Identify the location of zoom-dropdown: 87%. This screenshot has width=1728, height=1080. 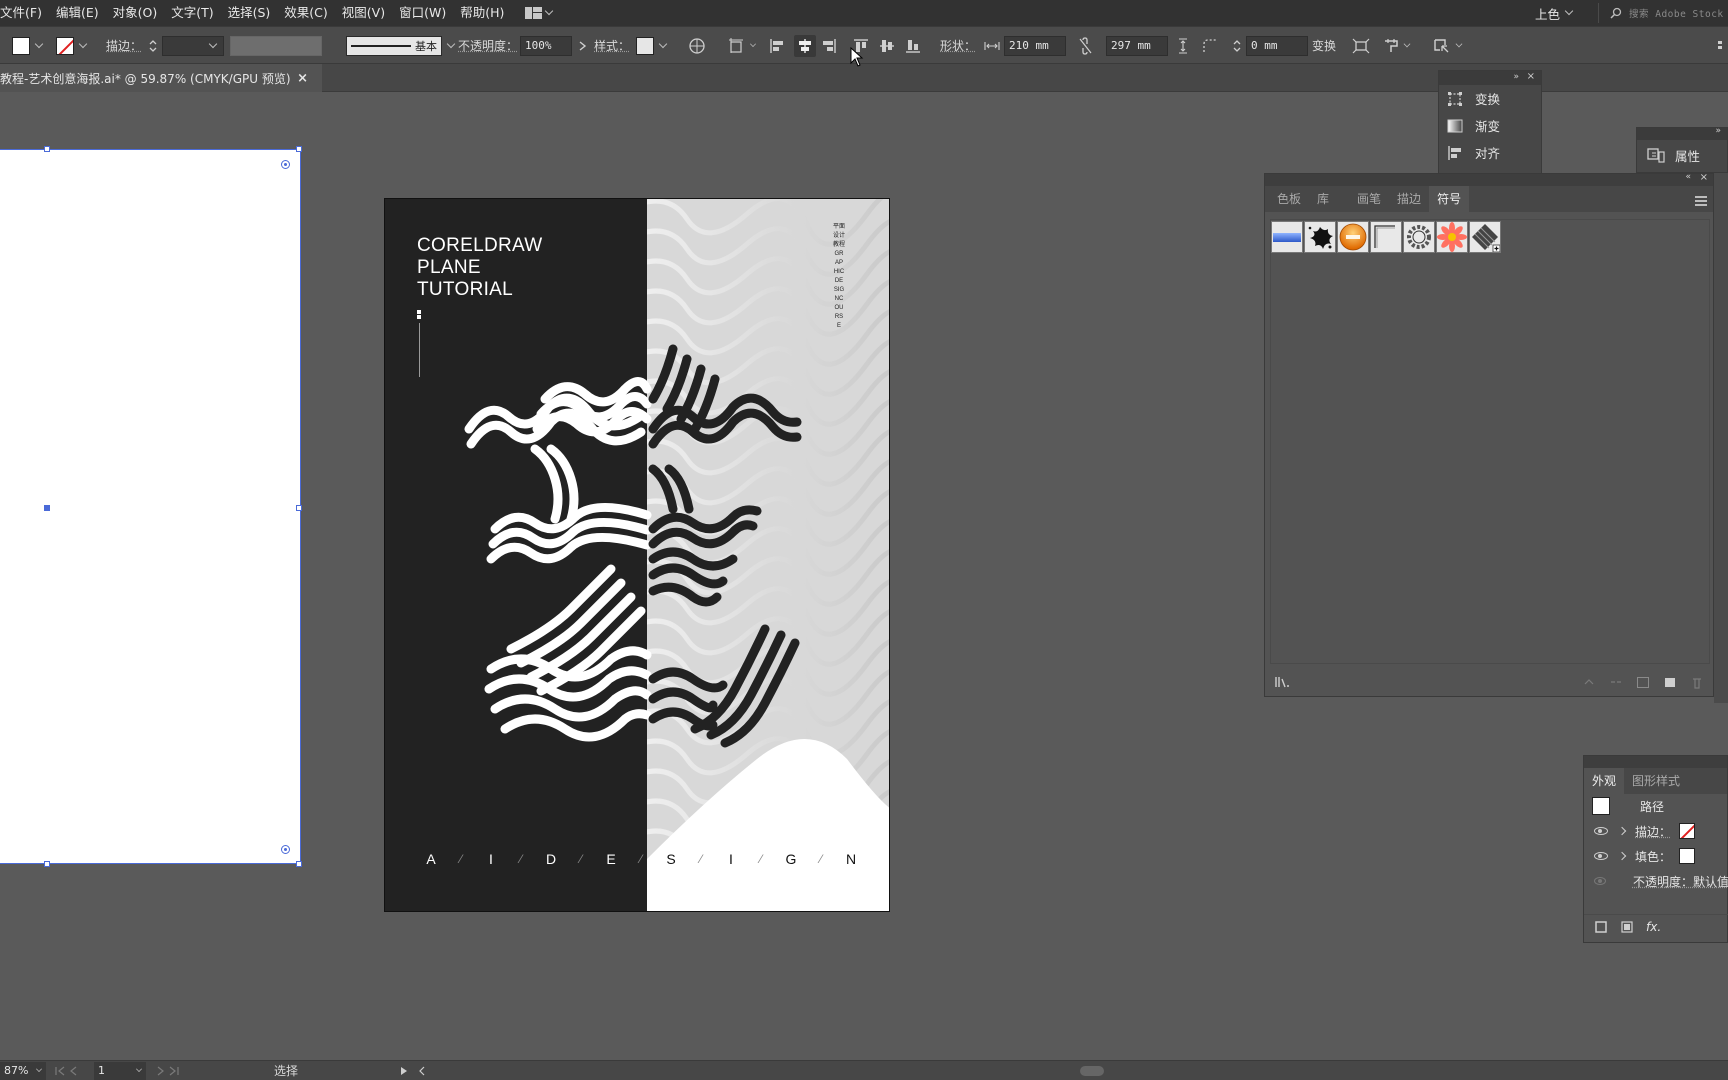
(23, 1071).